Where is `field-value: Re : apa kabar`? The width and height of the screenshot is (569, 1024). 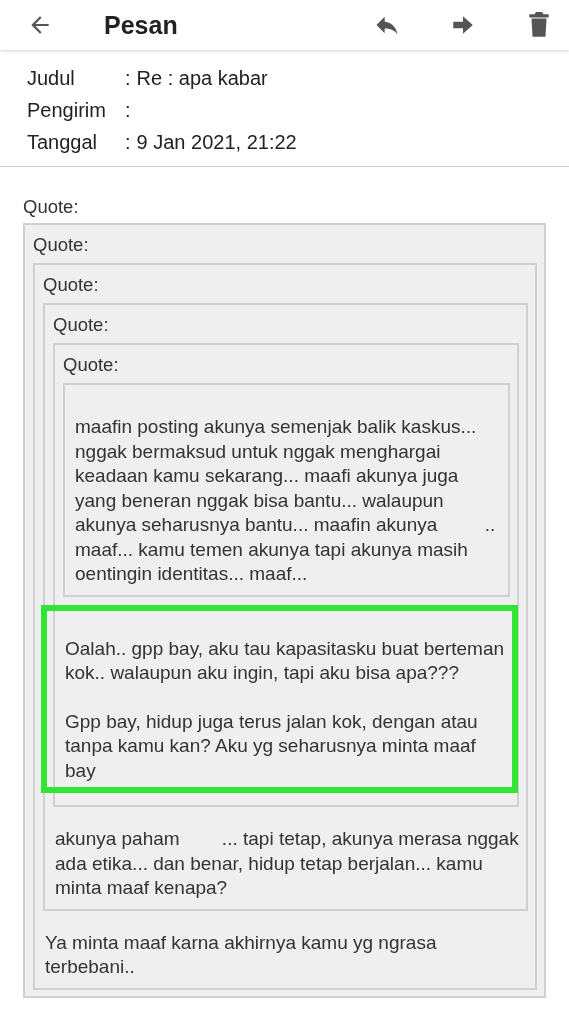
field-value: Re : apa kabar is located at coordinates (202, 78).